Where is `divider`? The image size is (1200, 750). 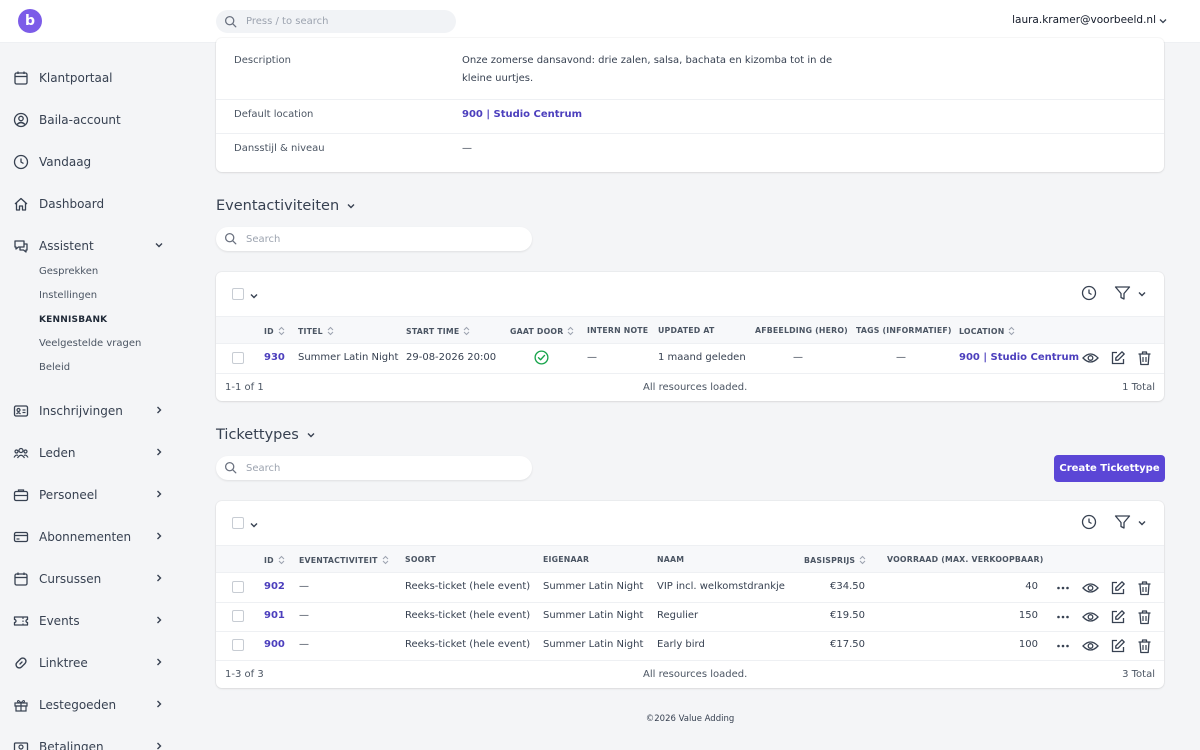
divider is located at coordinates (690, 133).